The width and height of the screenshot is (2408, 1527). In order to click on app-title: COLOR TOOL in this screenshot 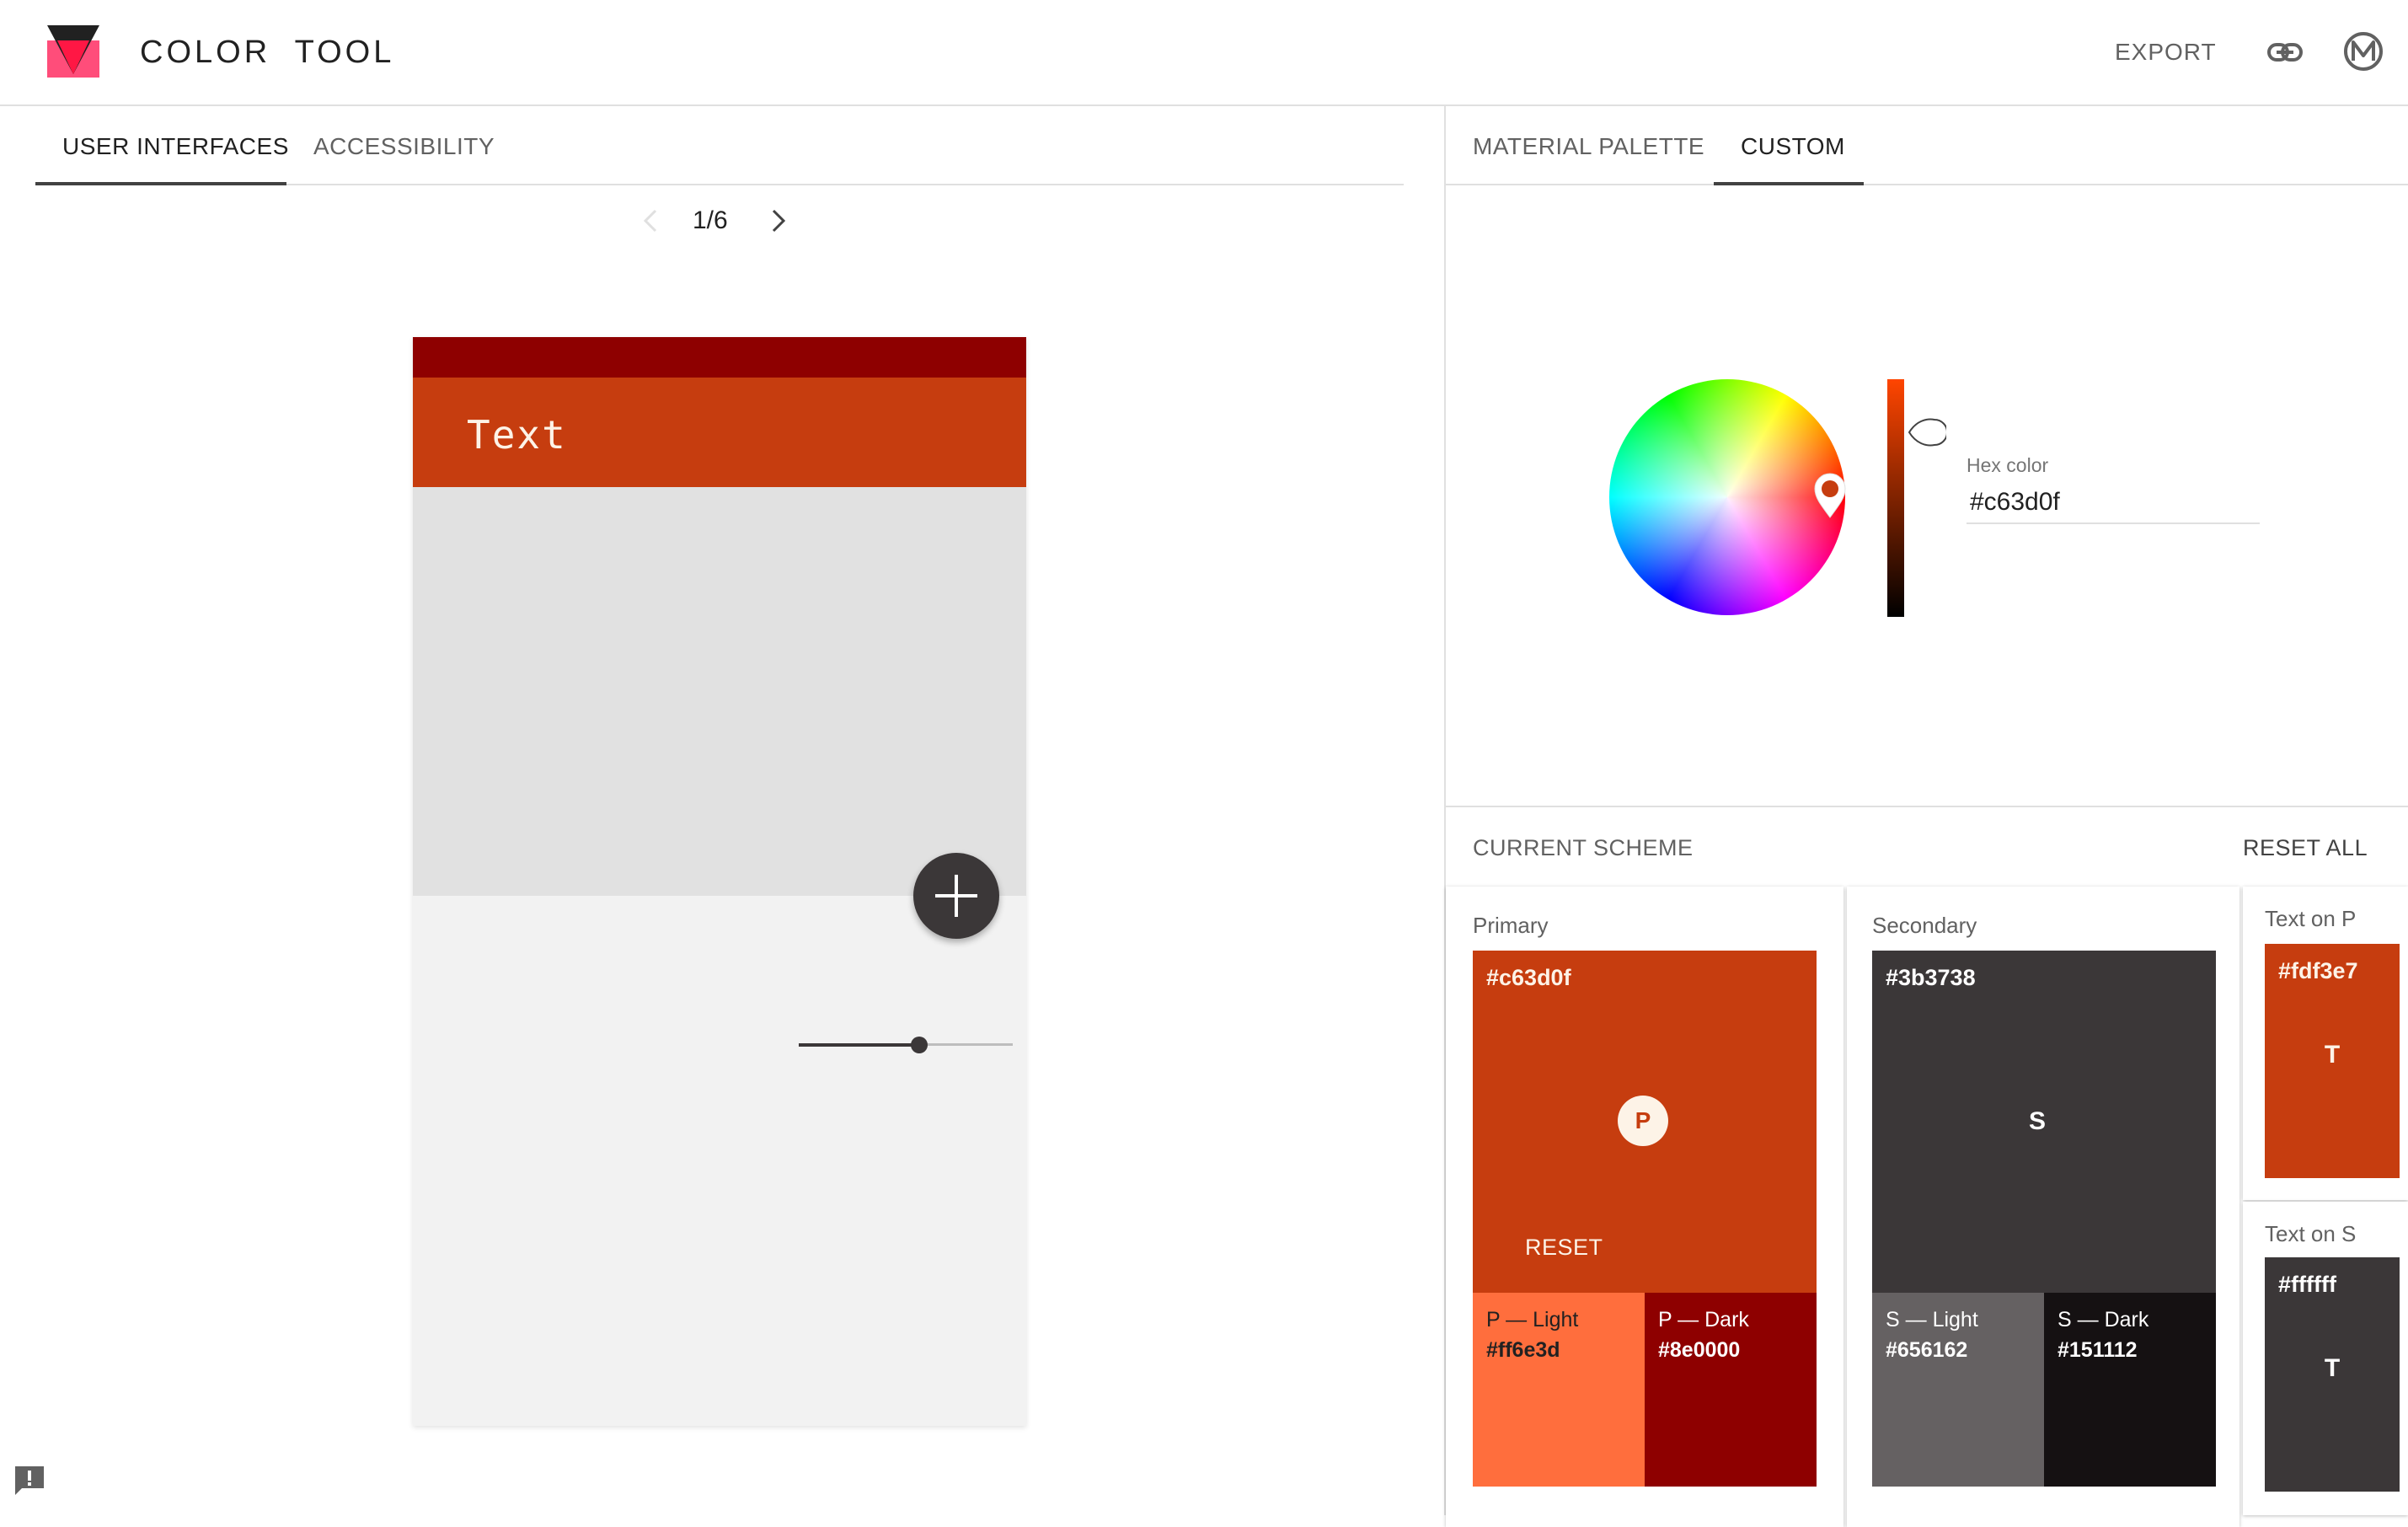, I will do `click(267, 52)`.